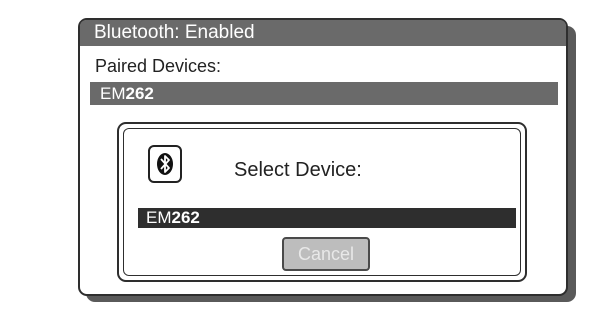 This screenshot has height=311, width=610. Describe the element at coordinates (159, 217) in the screenshot. I see `device-prefix: EM` at that location.